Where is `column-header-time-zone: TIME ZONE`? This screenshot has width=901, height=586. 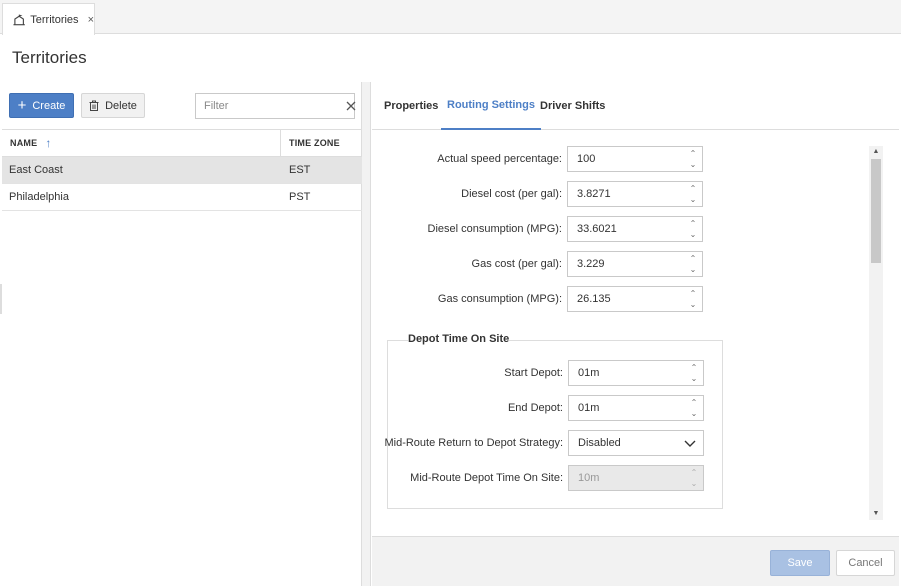 column-header-time-zone: TIME ZONE is located at coordinates (321, 143).